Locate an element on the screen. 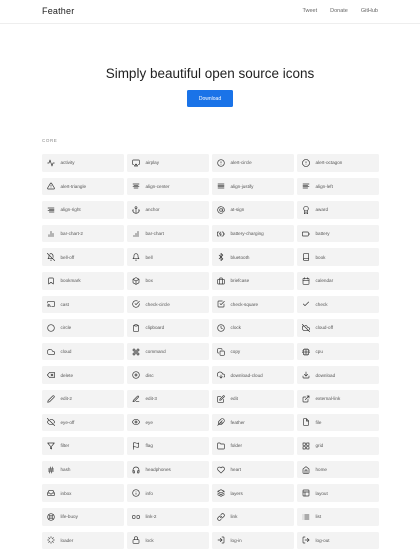  nav-donate-link: Donate is located at coordinates (339, 11).